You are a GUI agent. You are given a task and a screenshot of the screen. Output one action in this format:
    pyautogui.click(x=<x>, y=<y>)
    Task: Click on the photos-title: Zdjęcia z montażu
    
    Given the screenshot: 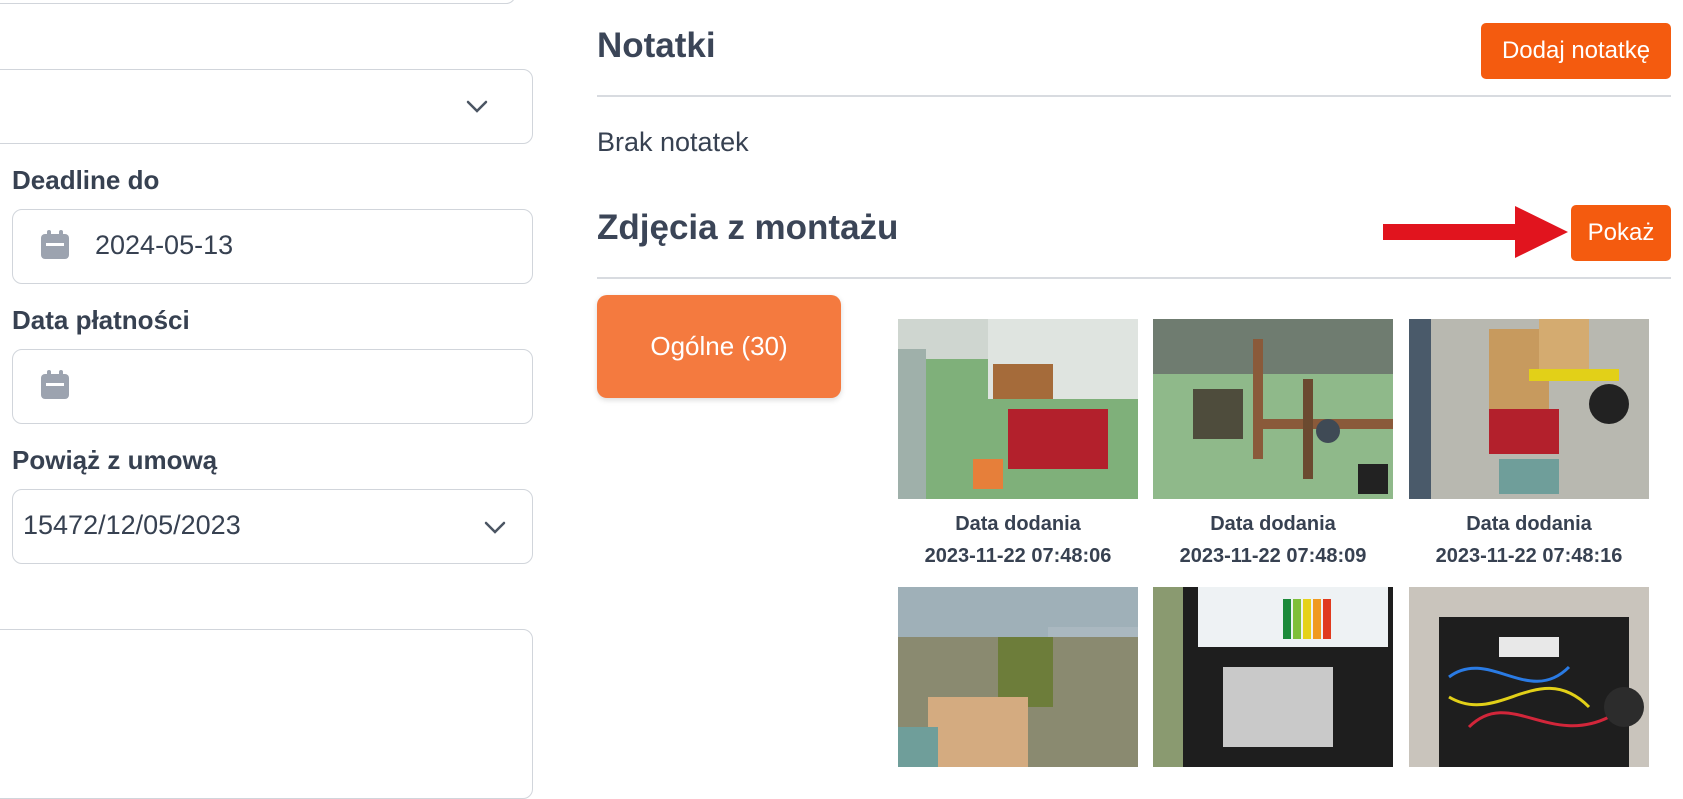 What is the action you would take?
    pyautogui.click(x=748, y=227)
    